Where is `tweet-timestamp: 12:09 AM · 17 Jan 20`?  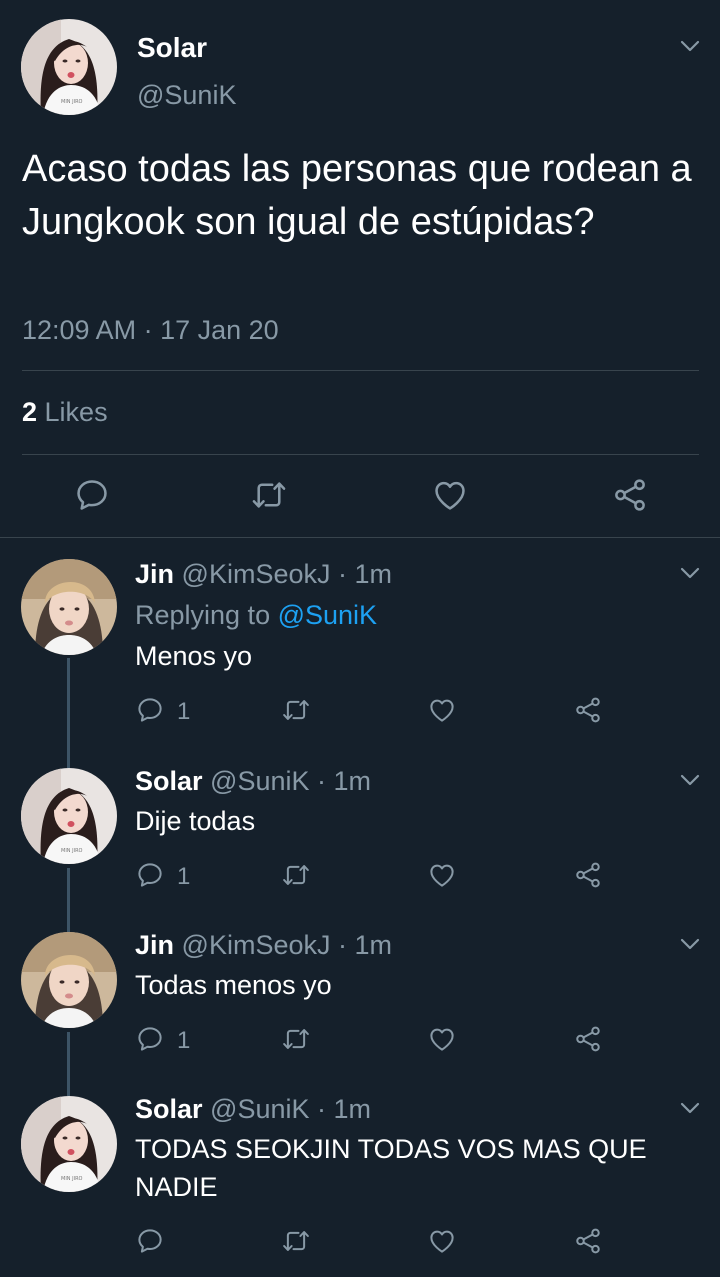
tweet-timestamp: 12:09 AM · 17 Jan 20 is located at coordinates (150, 330).